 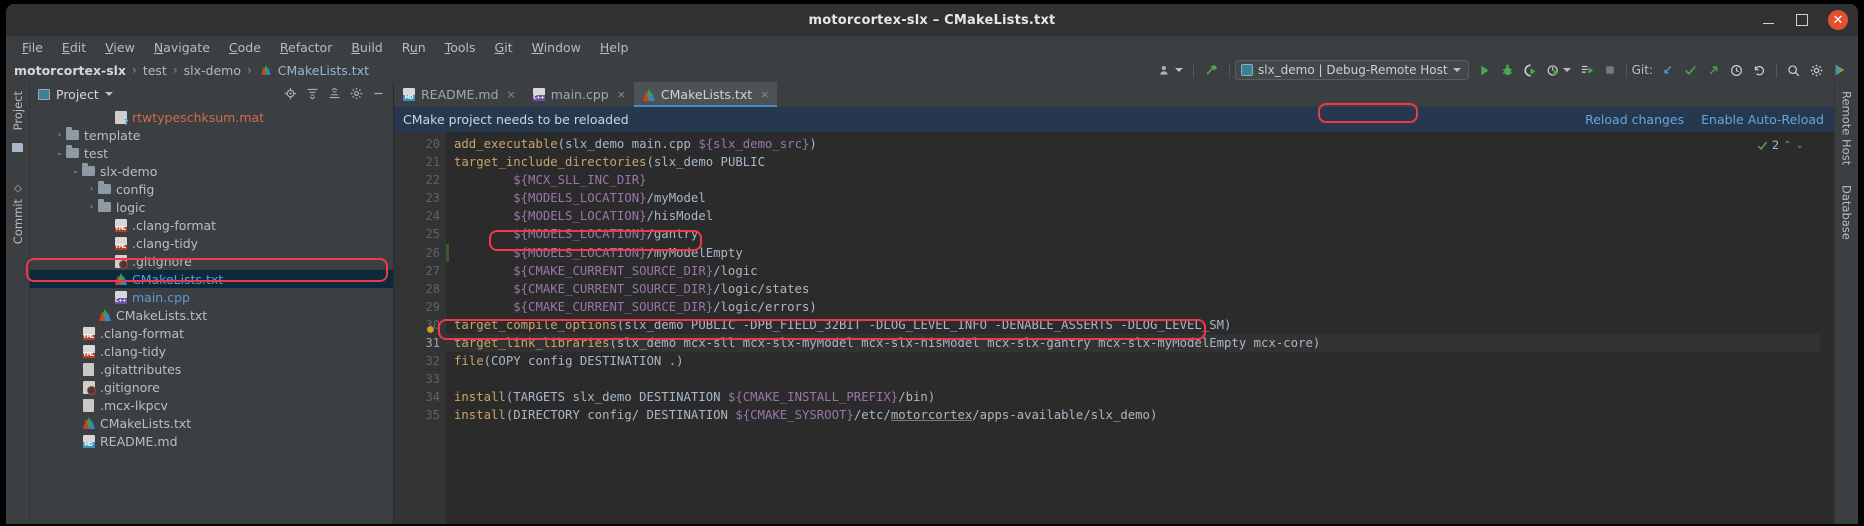 What do you see at coordinates (1780, 145) in the screenshot?
I see `inspection-status: 2 ⌃ ⌄` at bounding box center [1780, 145].